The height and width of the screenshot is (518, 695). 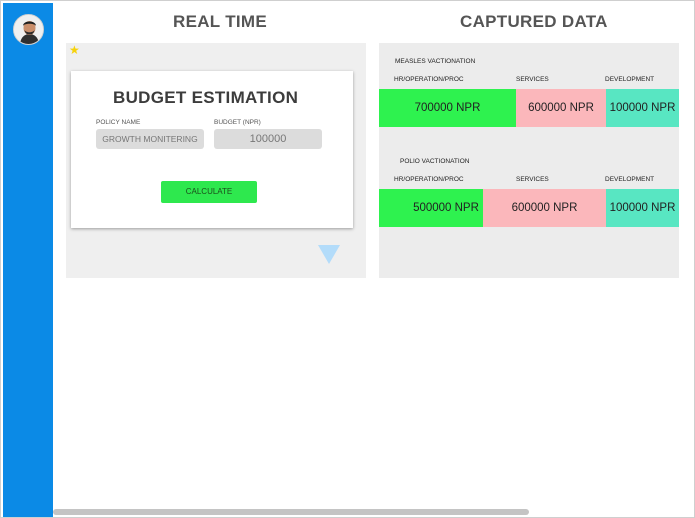 What do you see at coordinates (74, 50) in the screenshot?
I see `star-icon: ★` at bounding box center [74, 50].